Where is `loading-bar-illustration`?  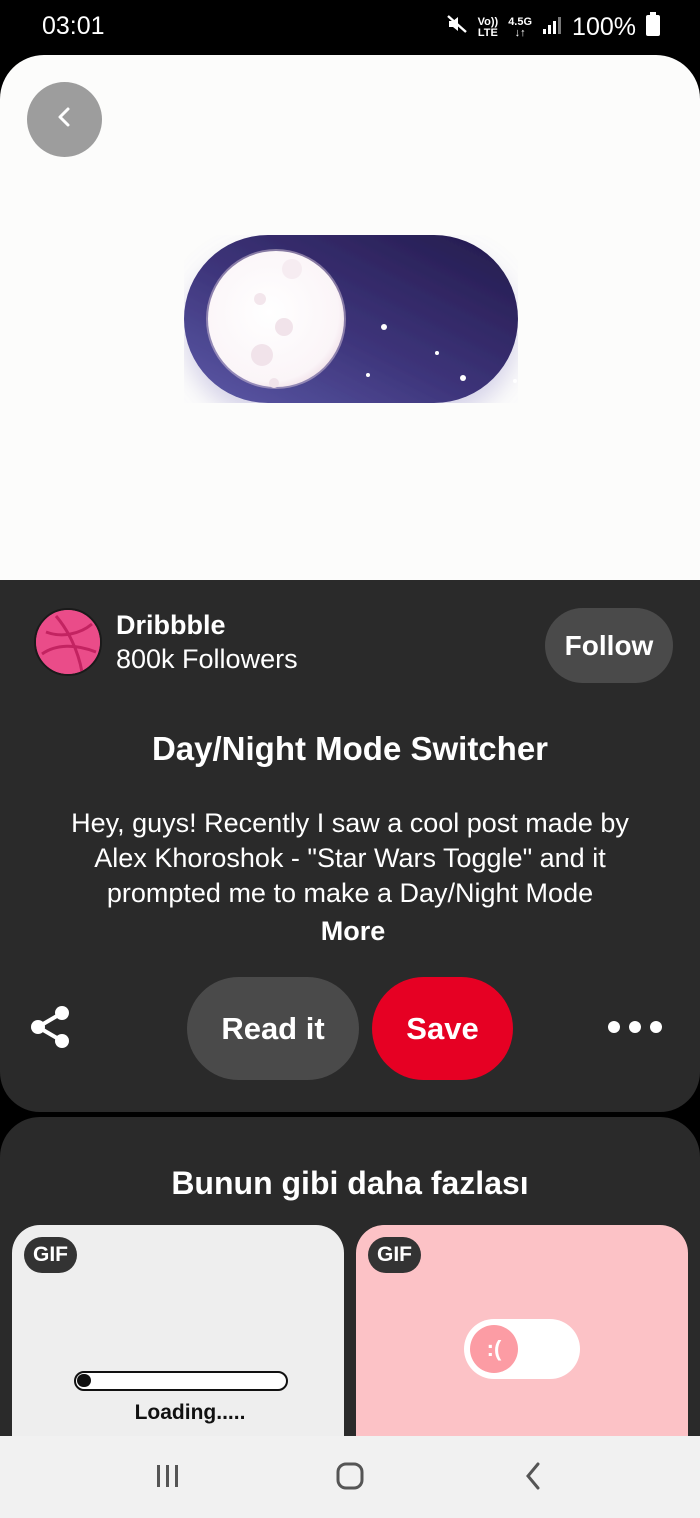
loading-bar-illustration is located at coordinates (181, 1381).